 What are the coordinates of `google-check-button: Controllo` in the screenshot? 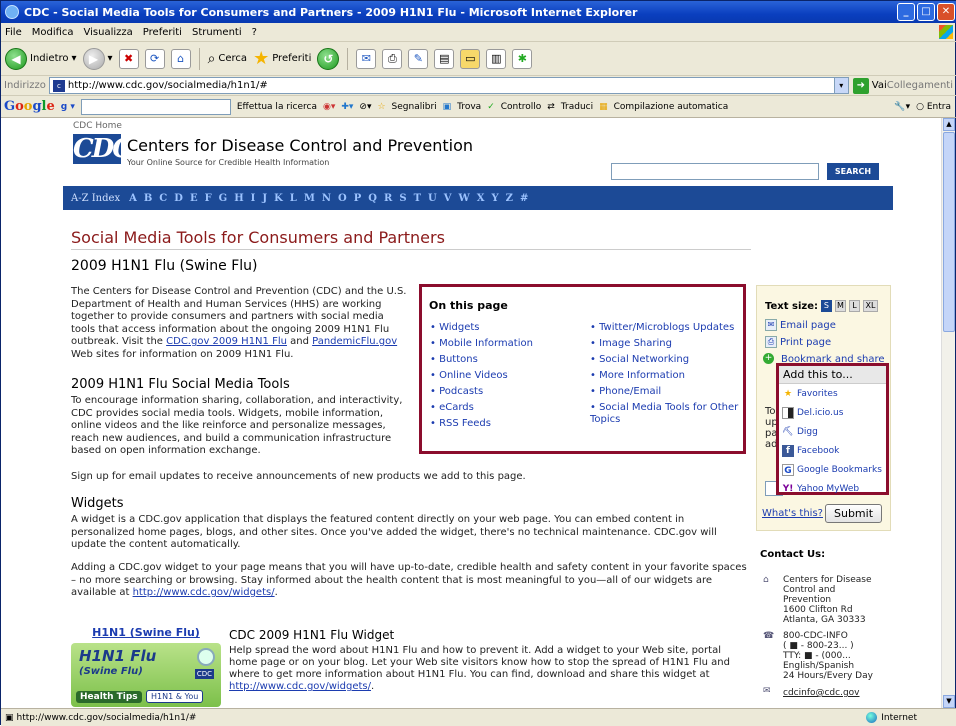 It's located at (521, 107).